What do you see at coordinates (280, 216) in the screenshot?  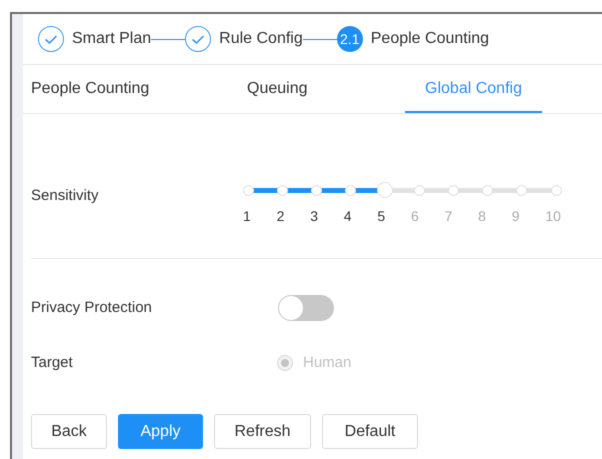 I see `tick-label: 2` at bounding box center [280, 216].